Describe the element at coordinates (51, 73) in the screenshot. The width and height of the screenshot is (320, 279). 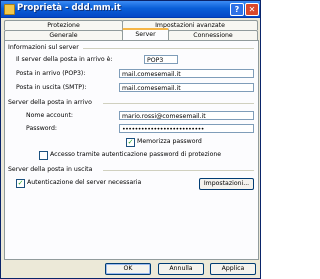
I see `incoming-server-label: Posta in arrivo (POP3):` at that location.